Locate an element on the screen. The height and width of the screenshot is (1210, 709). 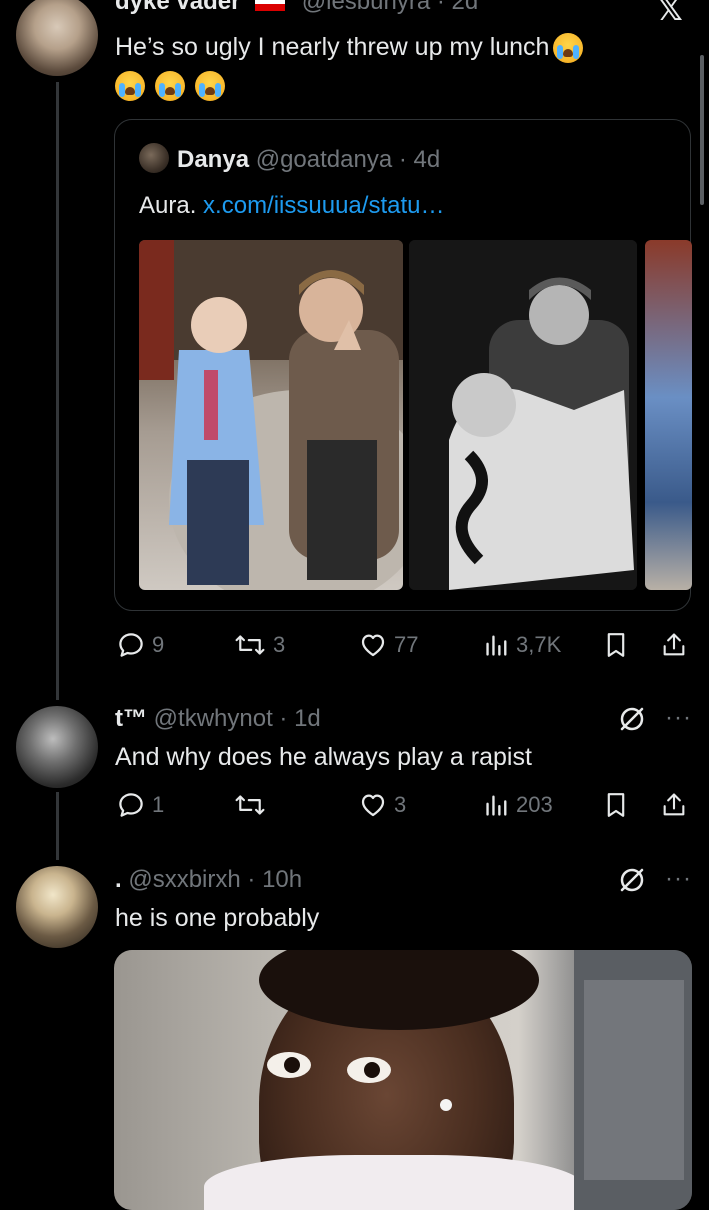
quote-header: Danya @goatdanya · 4d is located at coordinates (308, 160).